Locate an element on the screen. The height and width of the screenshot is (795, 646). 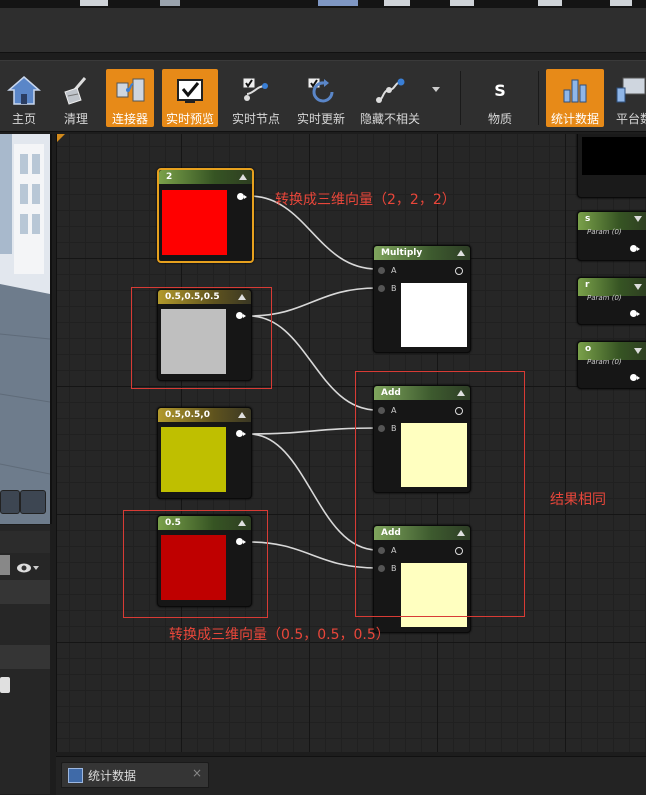
live-preview-icon is located at coordinates (190, 89).